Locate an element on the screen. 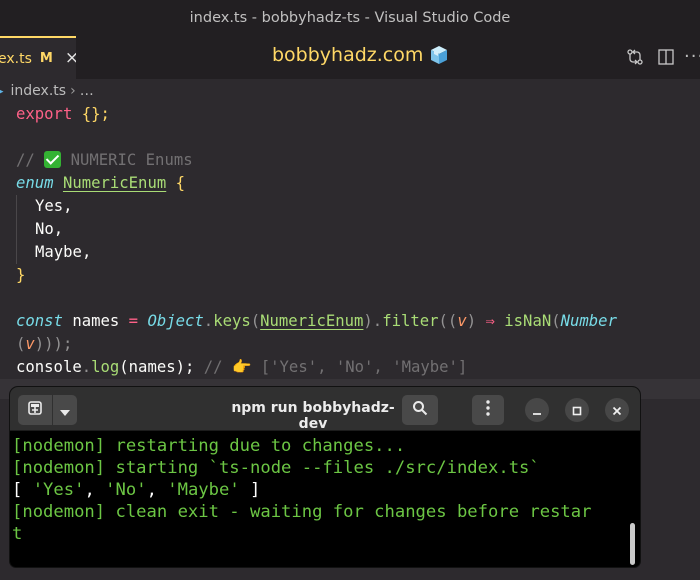 This screenshot has width=700, height=580. assign-op: = is located at coordinates (133, 321).